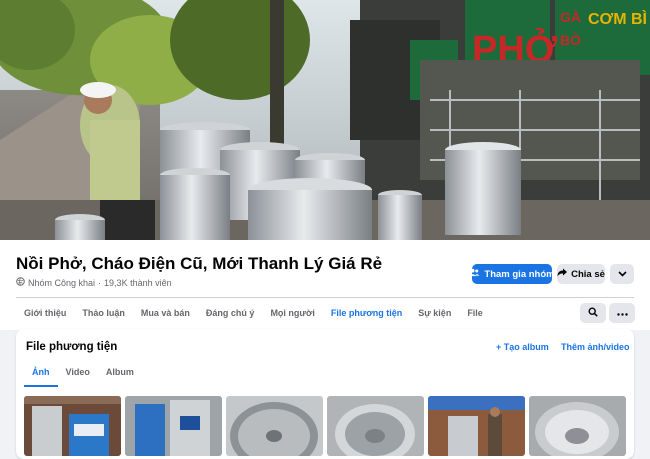  I want to click on tab-people: Mọi người, so click(292, 314).